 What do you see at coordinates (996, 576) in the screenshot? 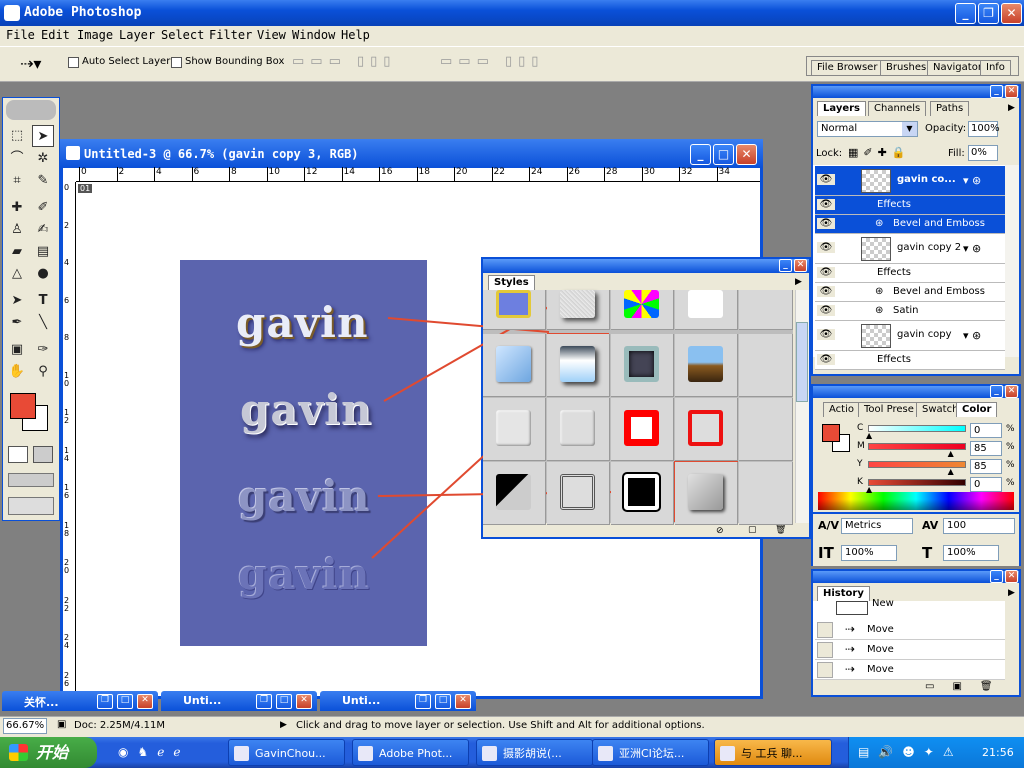
I see `history-minimize-button: _` at bounding box center [996, 576].